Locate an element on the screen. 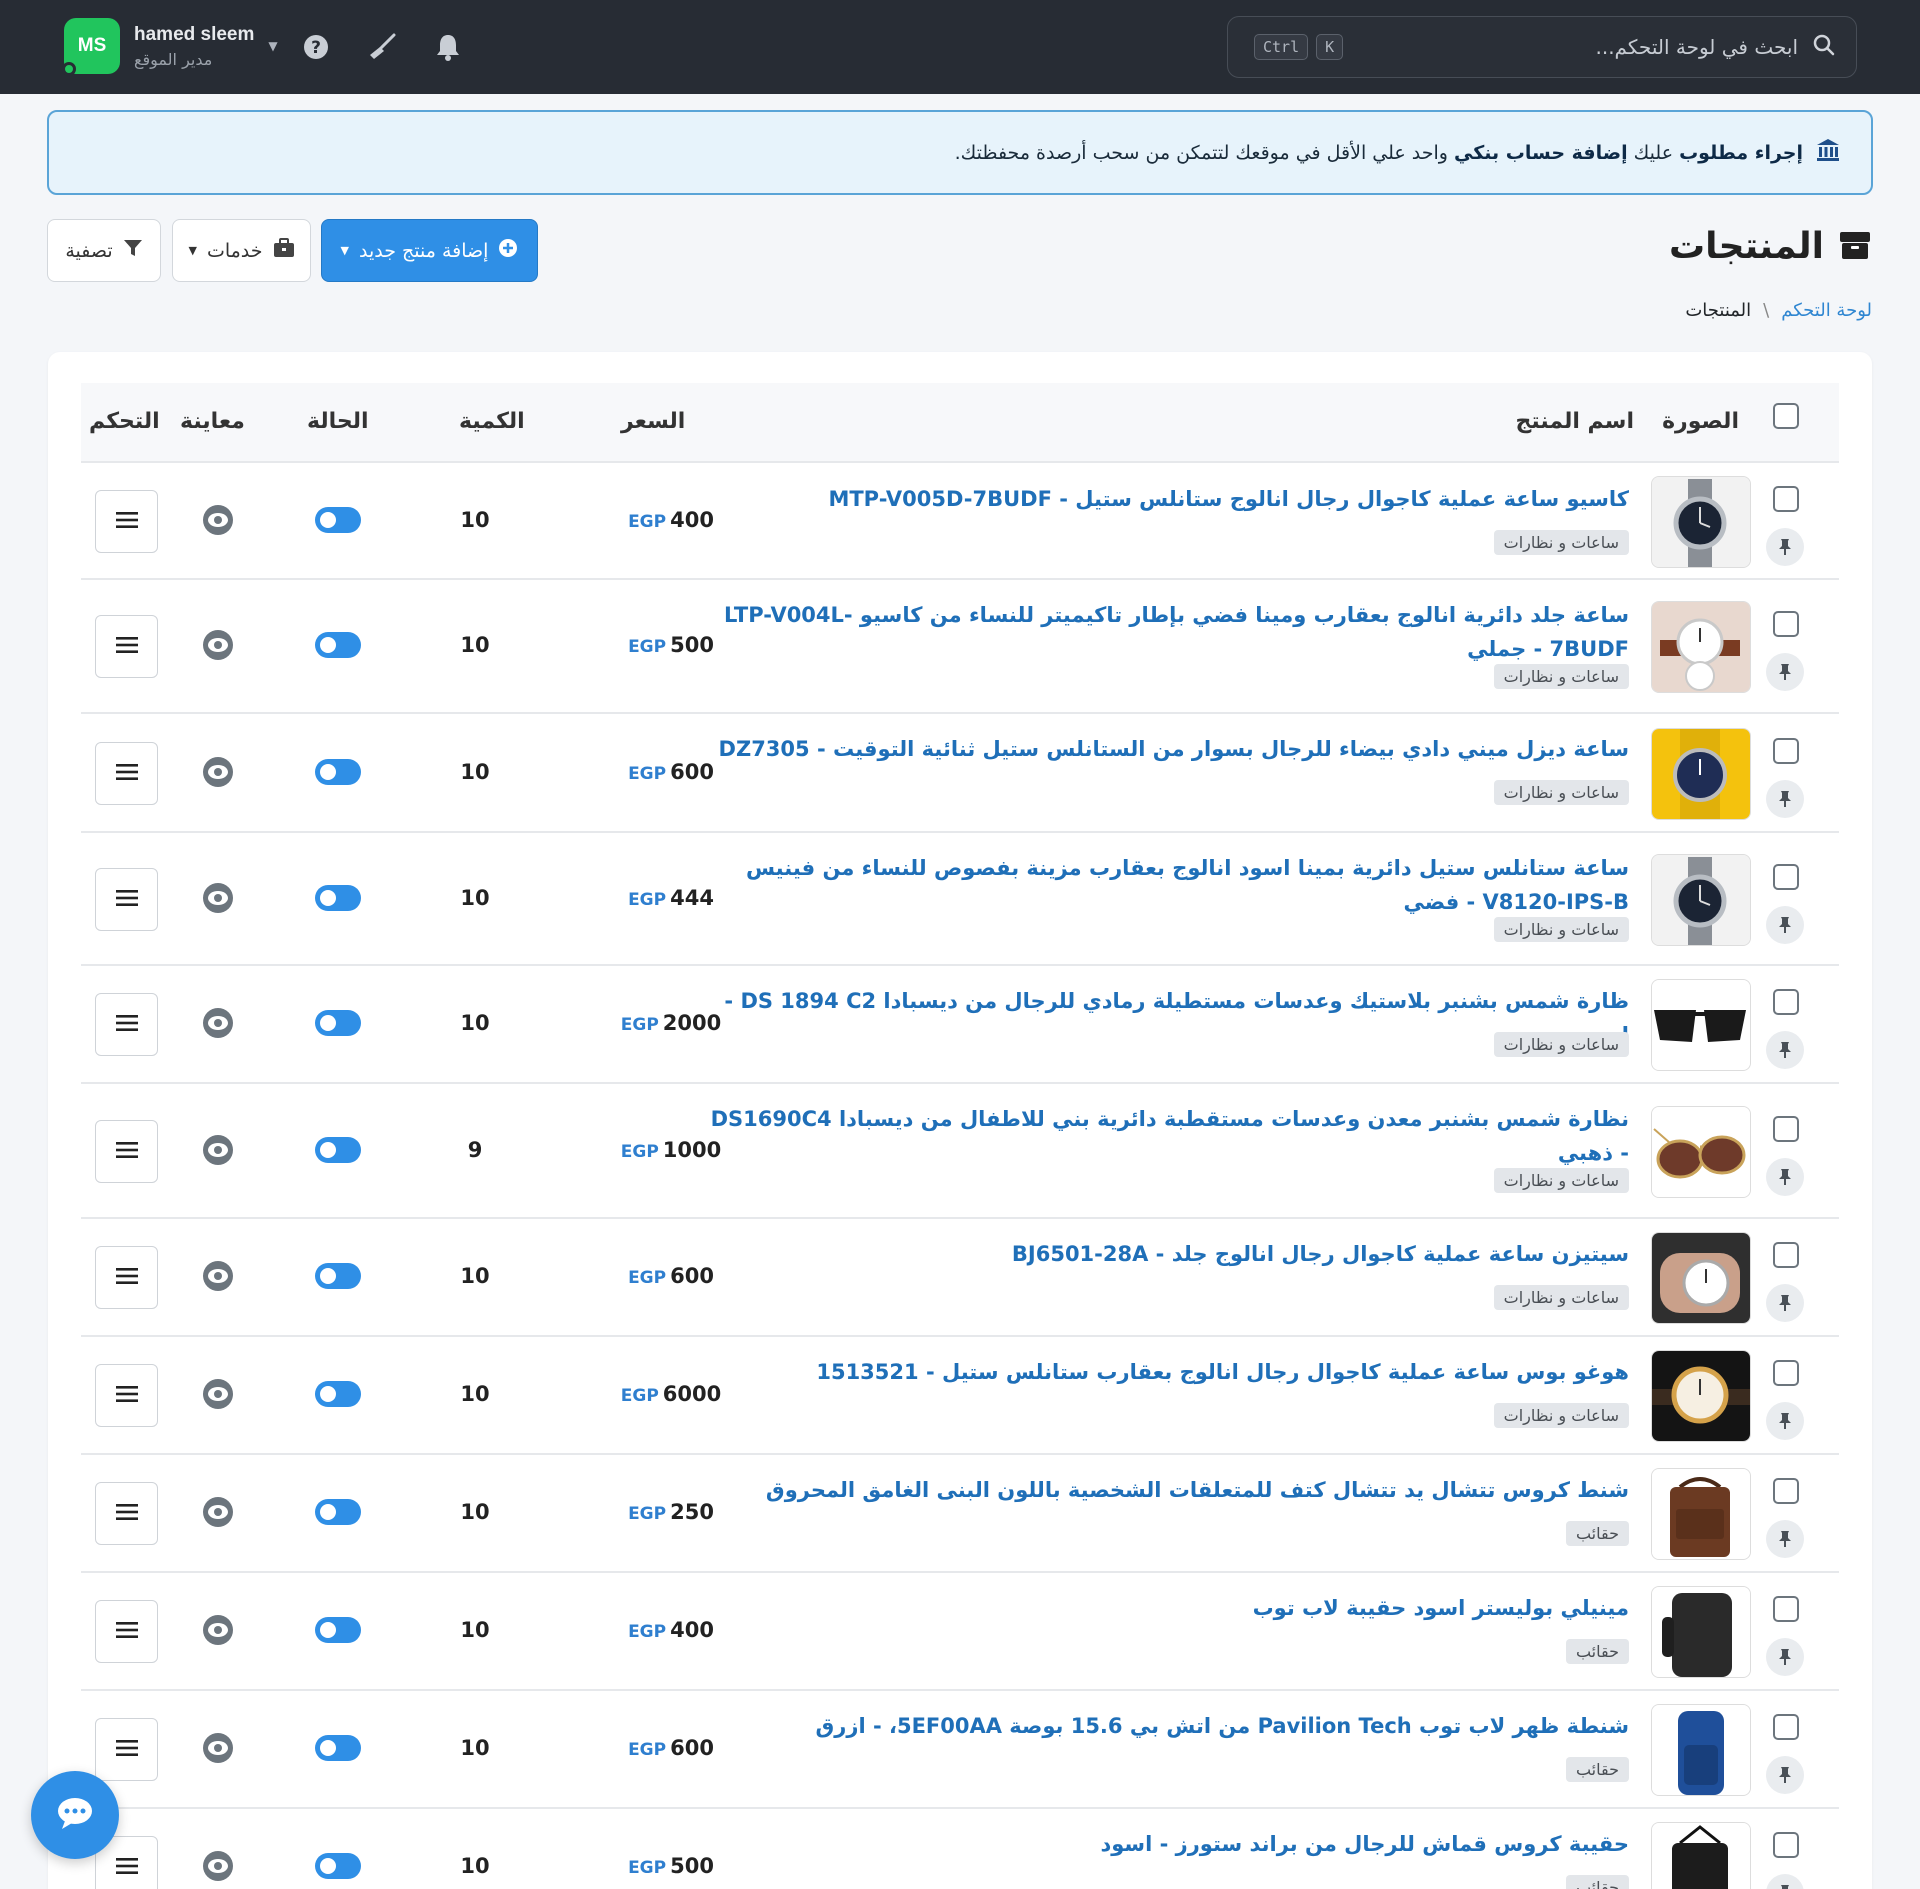 This screenshot has height=1889, width=1920. help-icon: ? is located at coordinates (316, 47).